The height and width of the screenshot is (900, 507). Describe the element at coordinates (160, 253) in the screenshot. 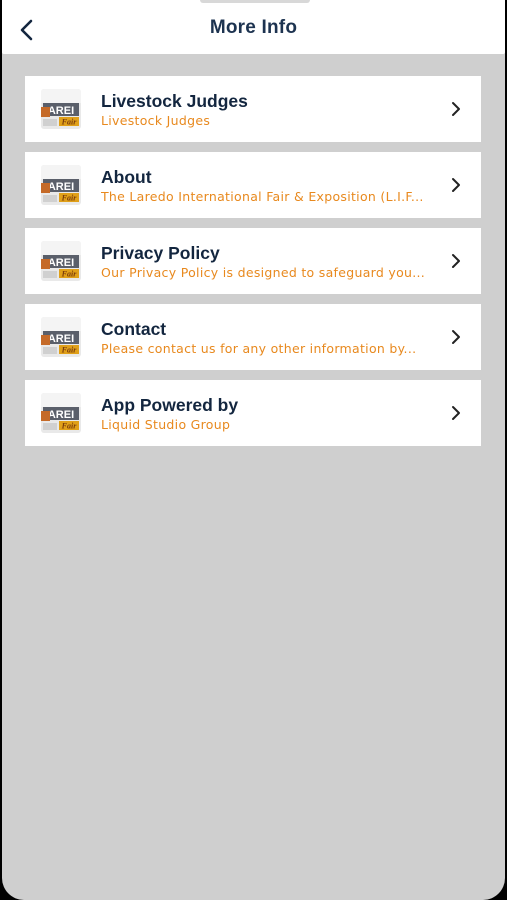

I see `item-title: Privacy Policy` at that location.